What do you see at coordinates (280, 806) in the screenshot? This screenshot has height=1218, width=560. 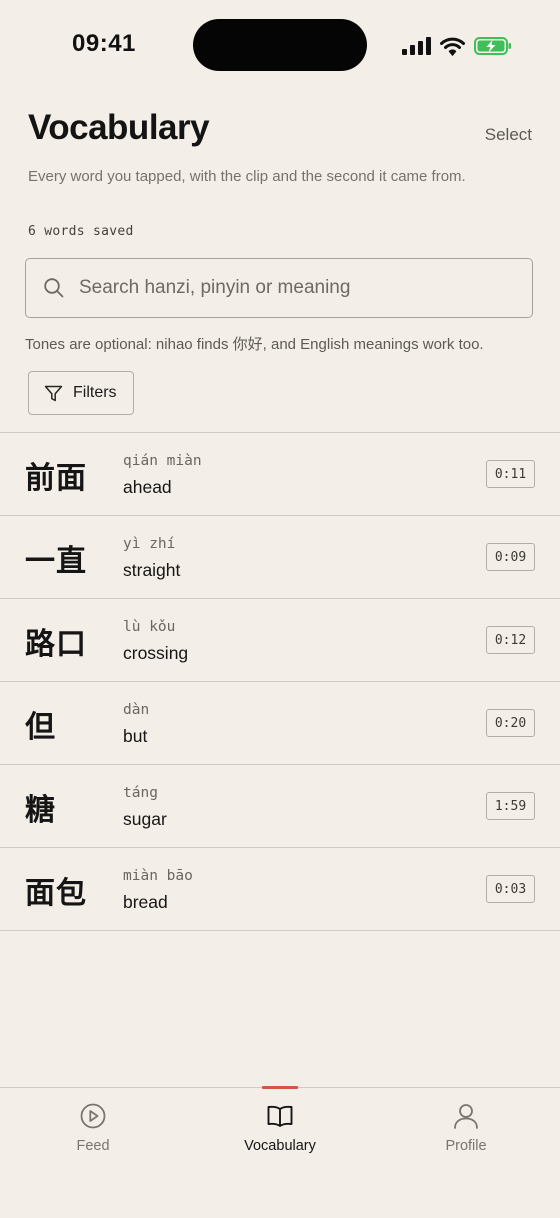 I see `word-row: 糖 táng sugar 1:59` at bounding box center [280, 806].